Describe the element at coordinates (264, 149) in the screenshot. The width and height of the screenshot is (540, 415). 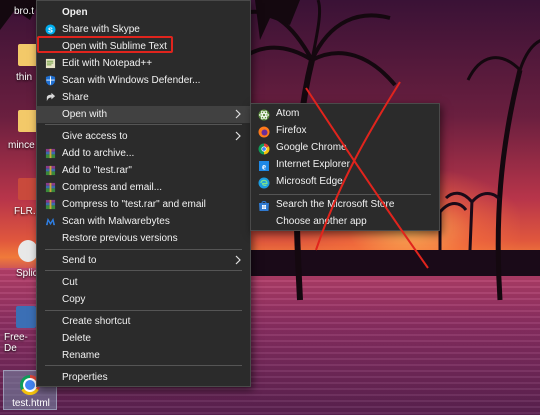
I see `chrome-icon` at that location.